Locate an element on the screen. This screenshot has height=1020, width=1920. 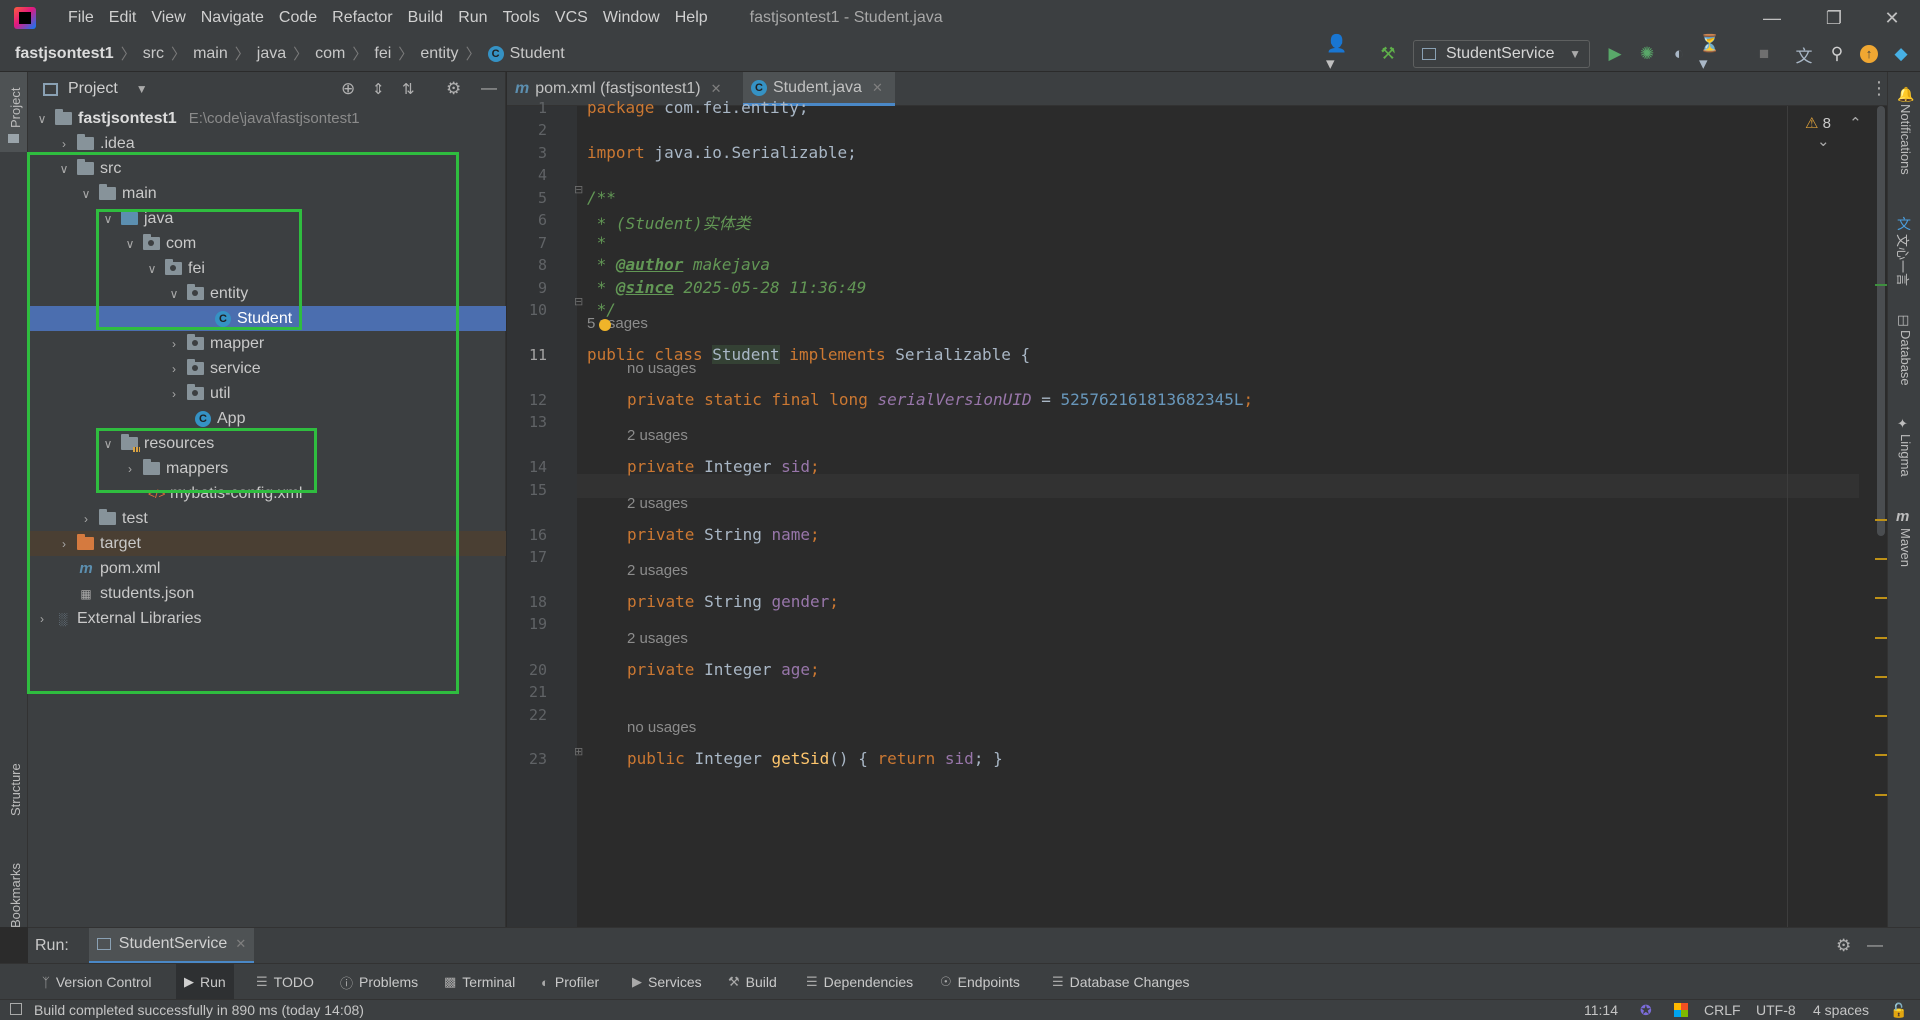
stop-icon: ■ is located at coordinates (1764, 54).